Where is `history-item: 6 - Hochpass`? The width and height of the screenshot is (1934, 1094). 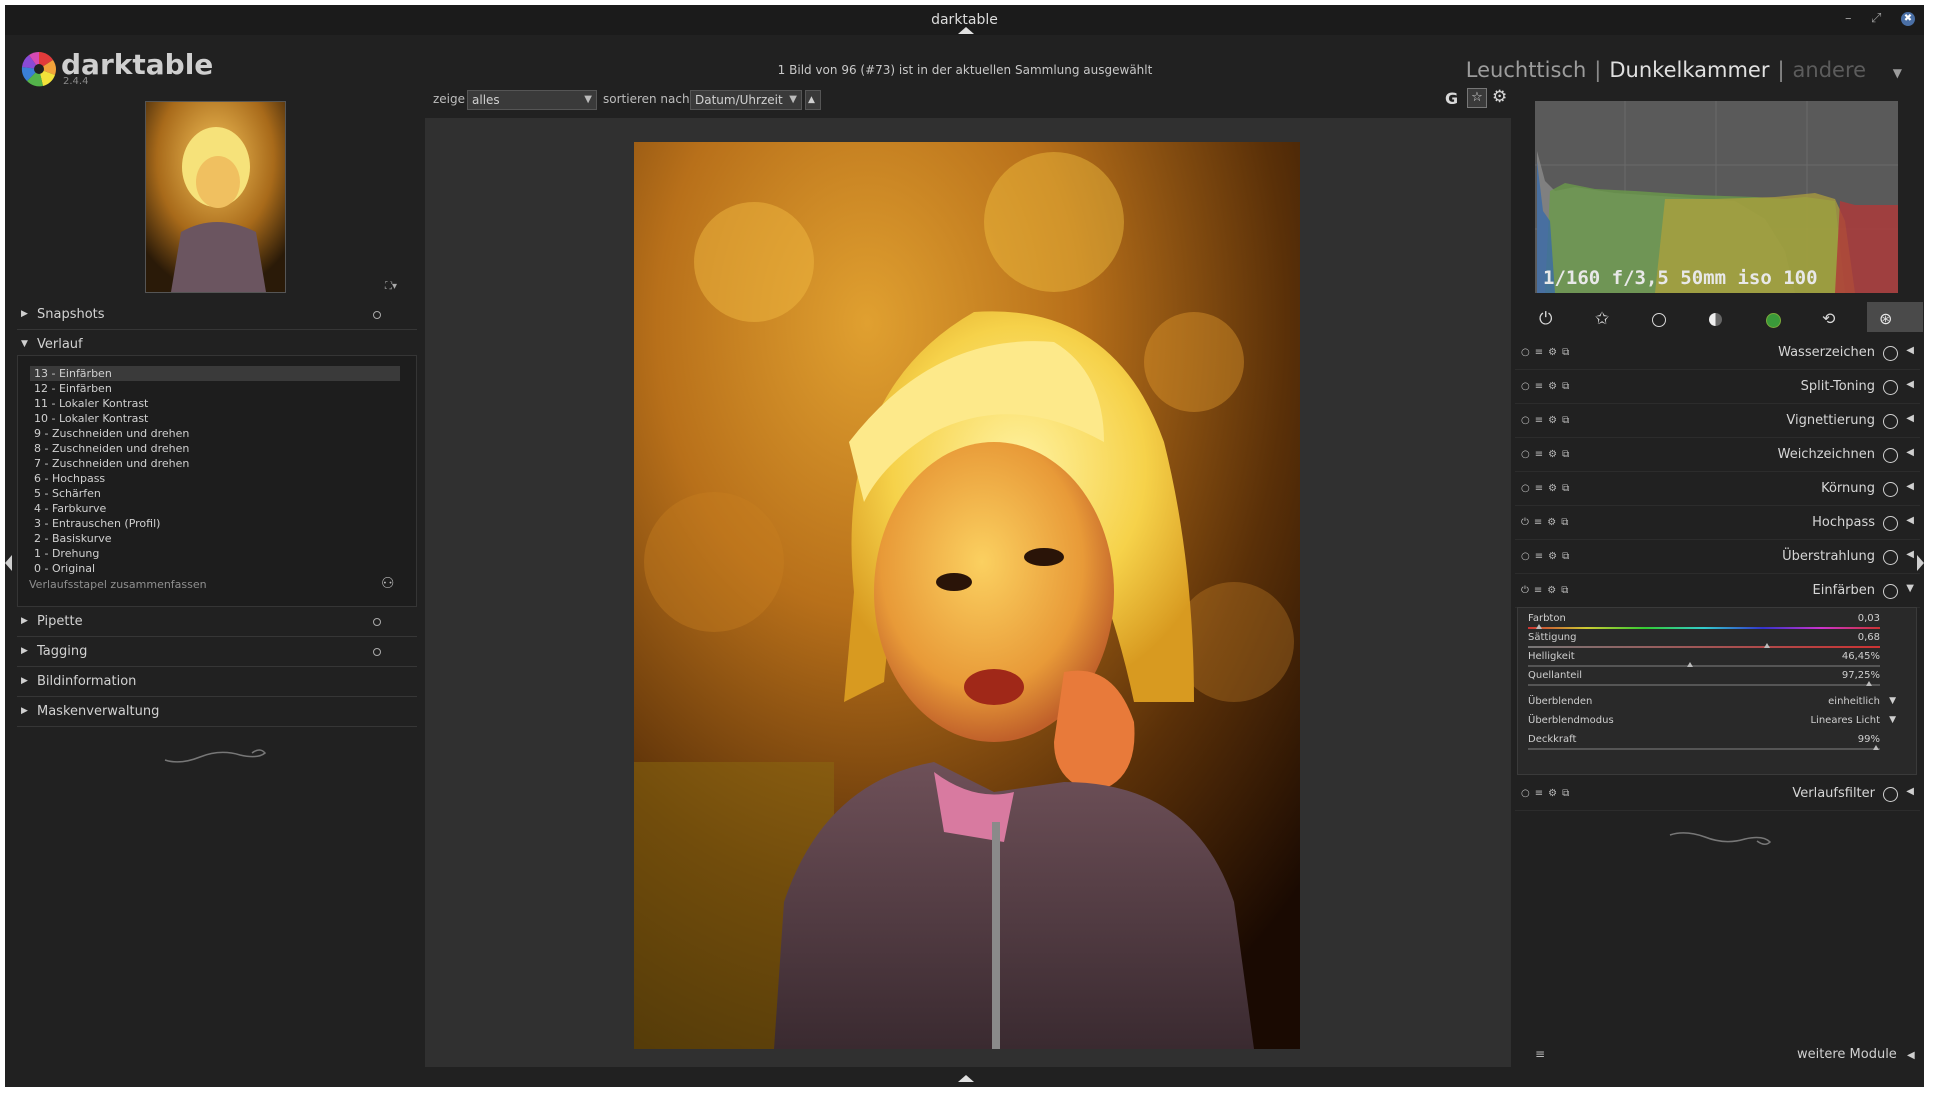
history-item: 6 - Hochpass is located at coordinates (215, 478).